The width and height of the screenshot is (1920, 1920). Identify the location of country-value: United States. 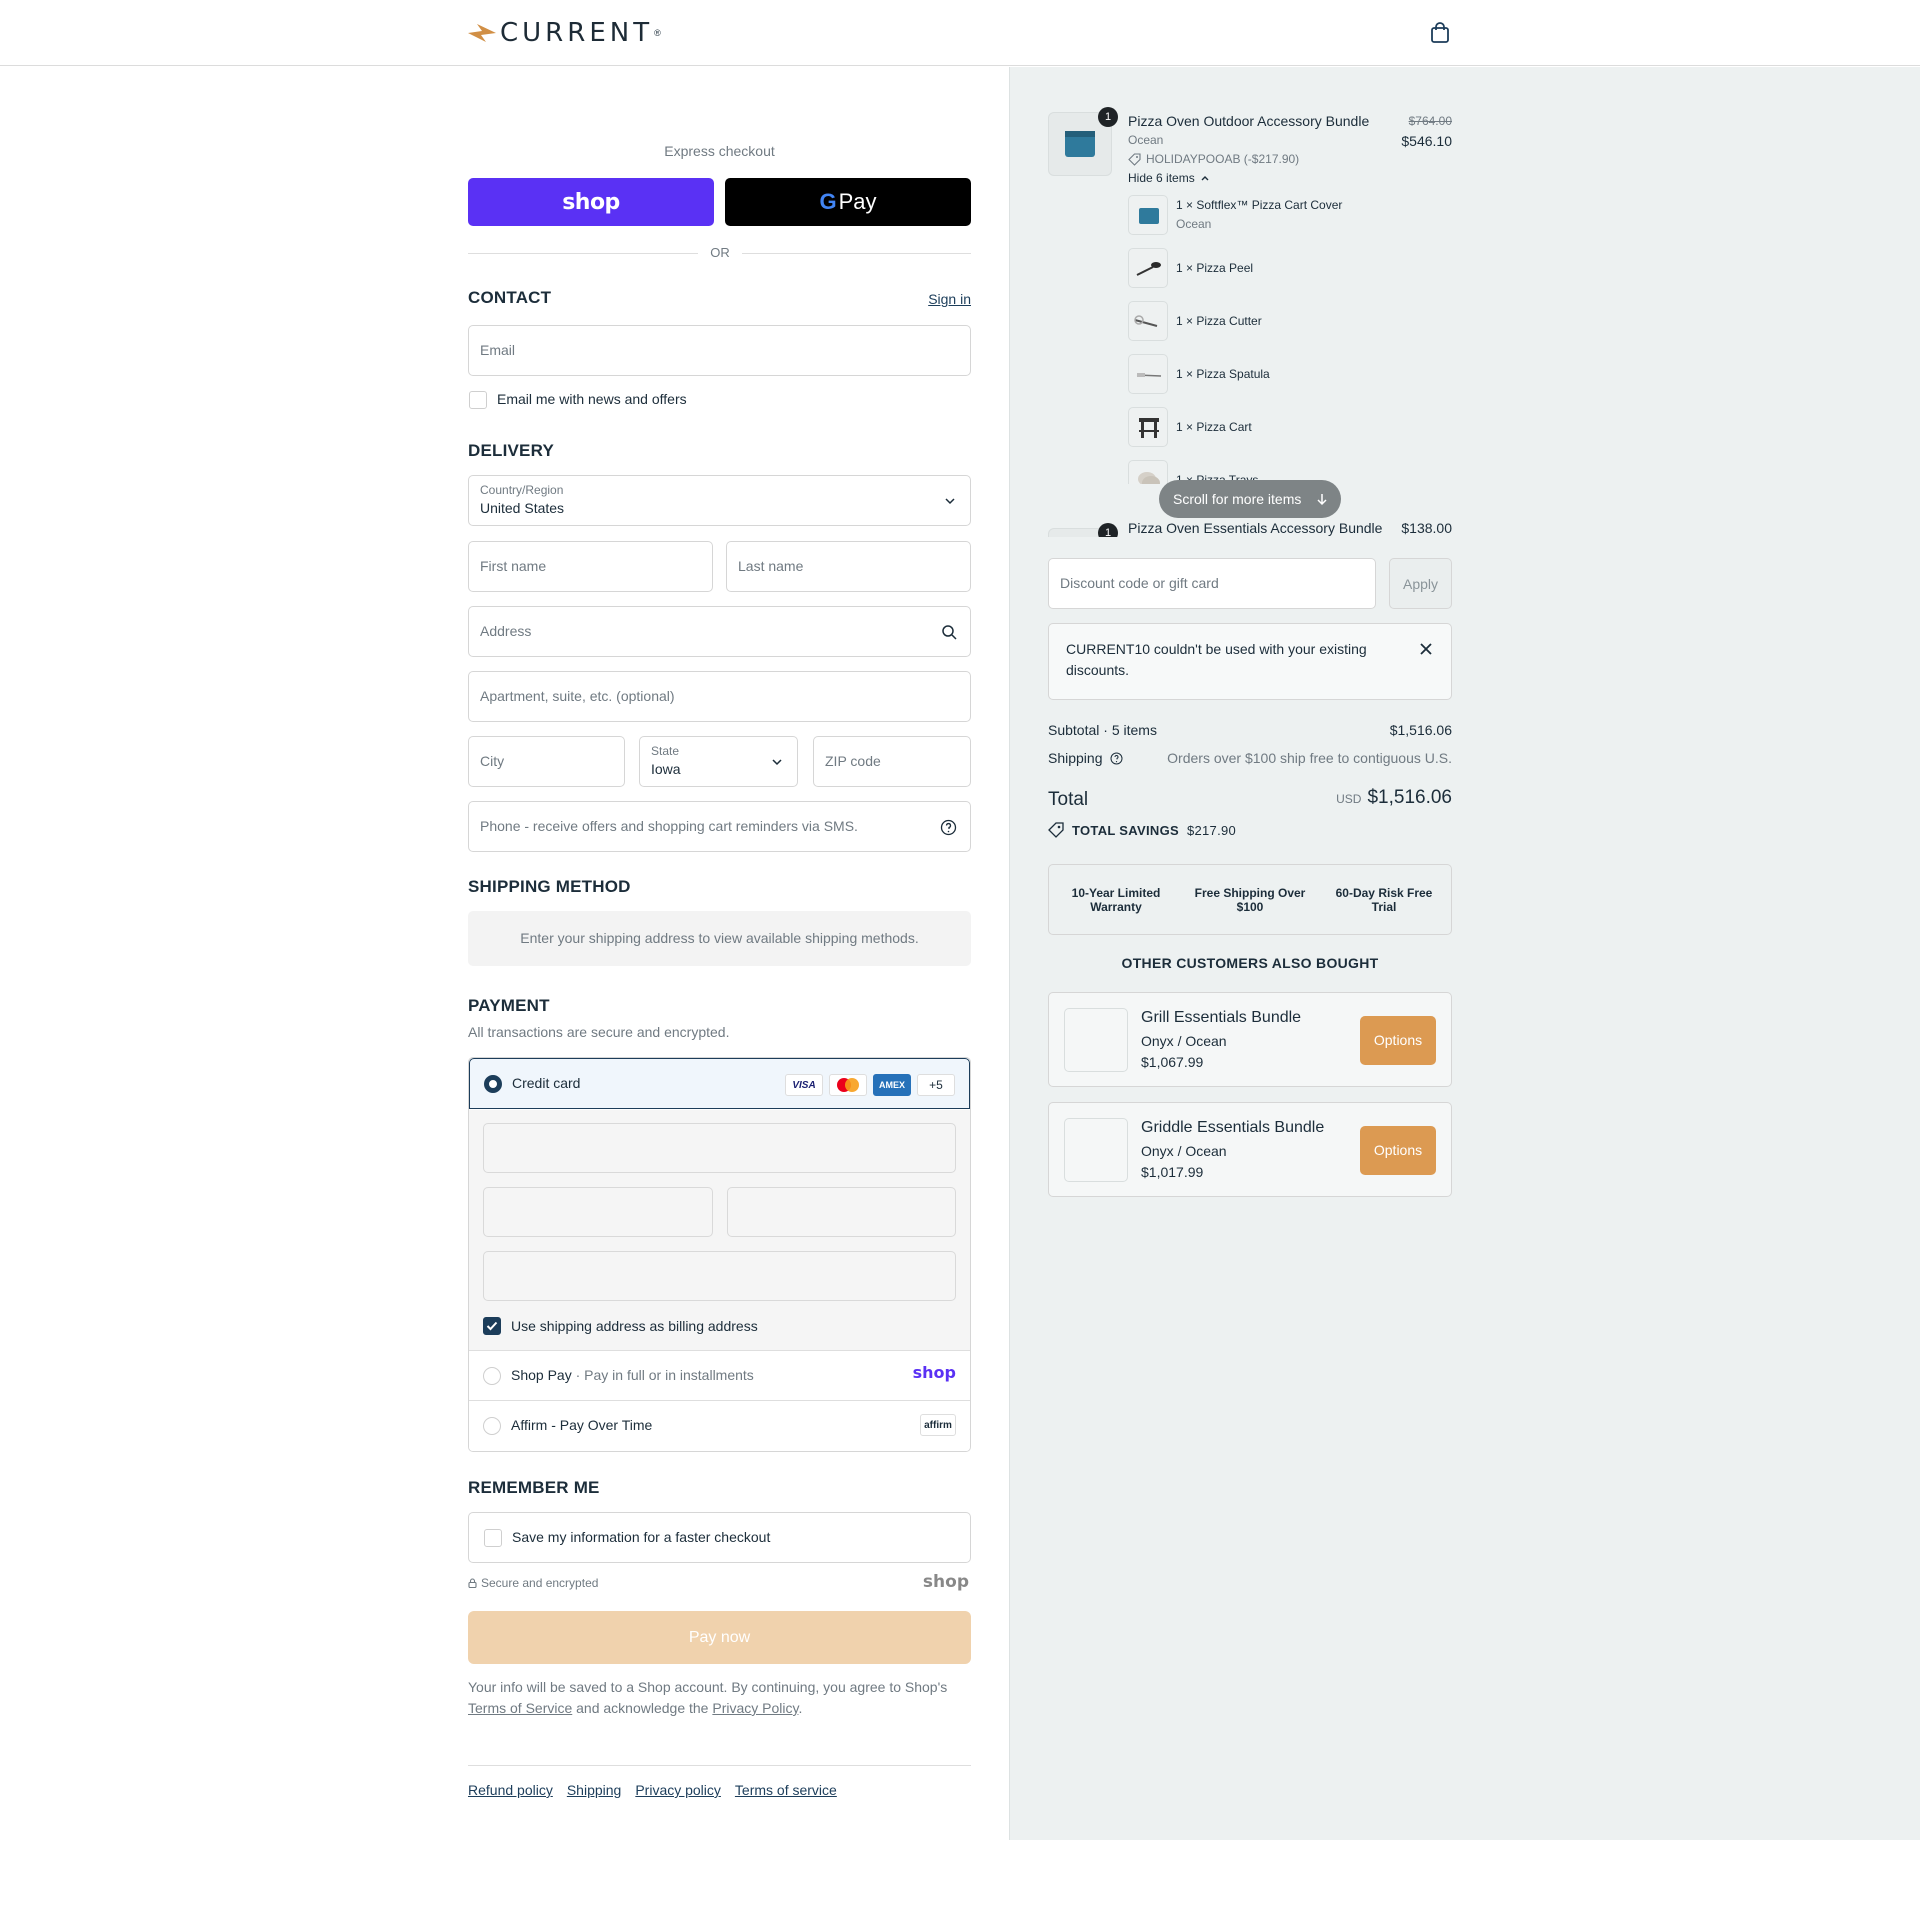
(522, 508).